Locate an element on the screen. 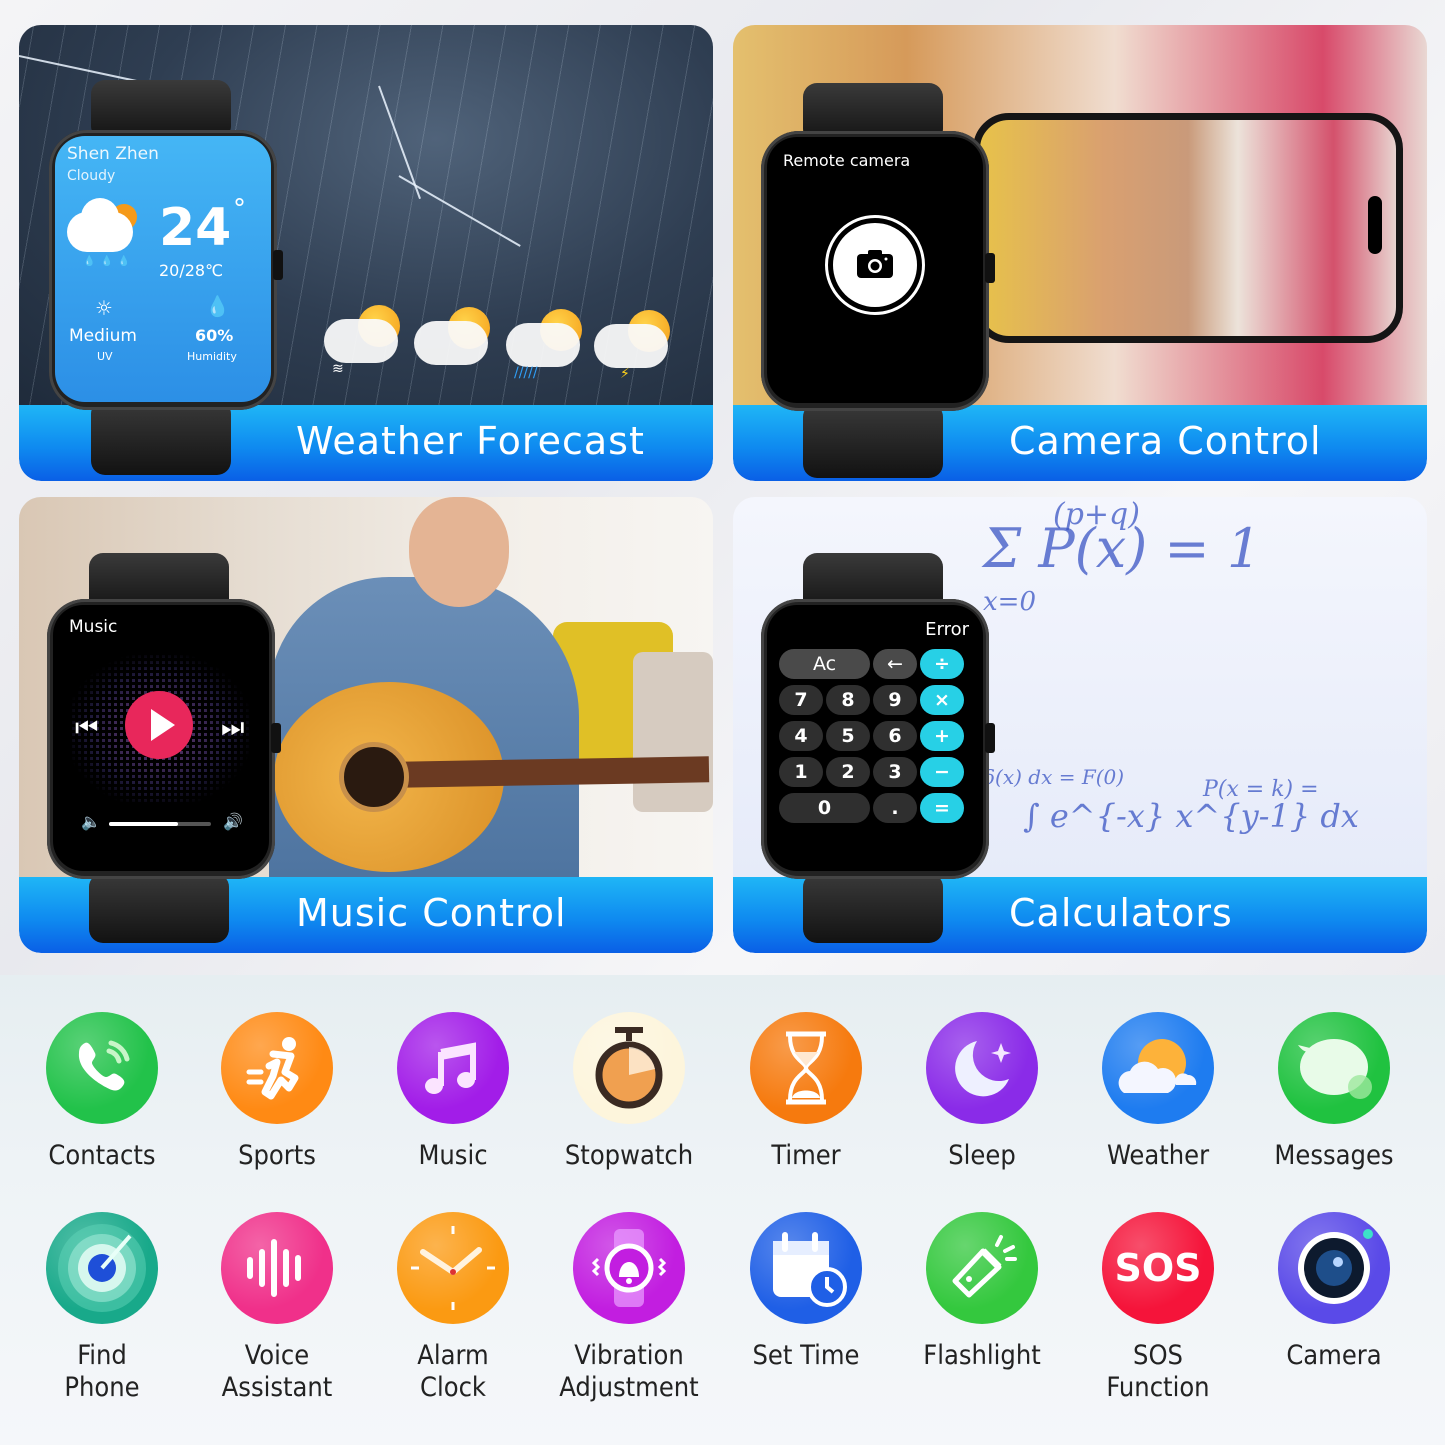 Image resolution: width=1445 pixels, height=1445 pixels. key-decimal: . is located at coordinates (895, 808).